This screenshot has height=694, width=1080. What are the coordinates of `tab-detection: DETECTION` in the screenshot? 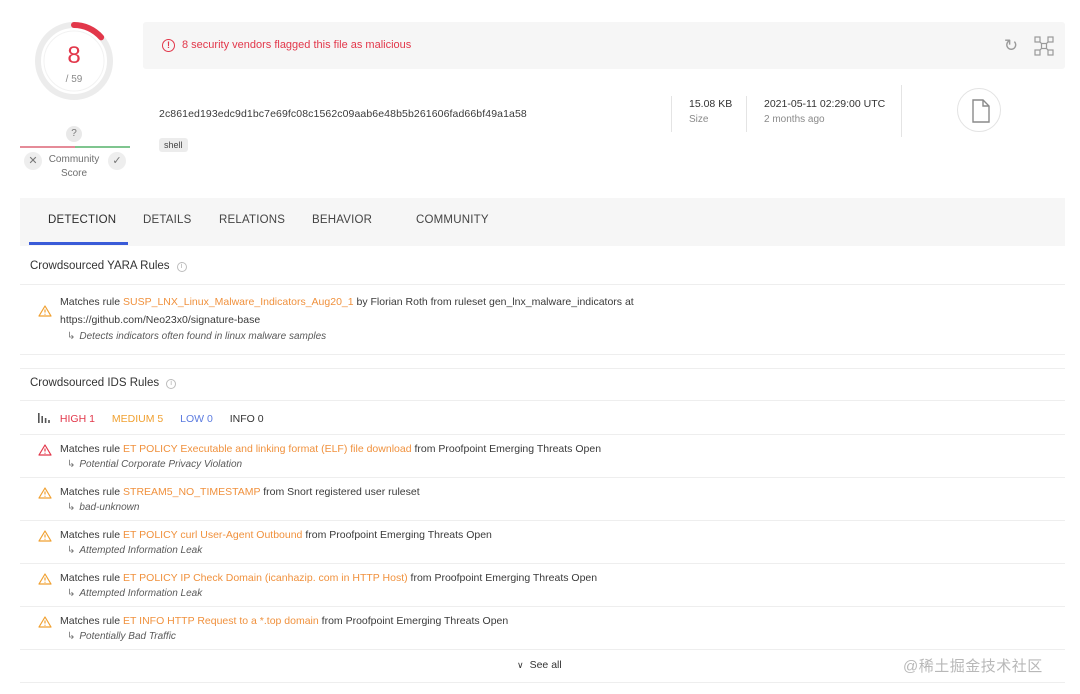 It's located at (82, 220).